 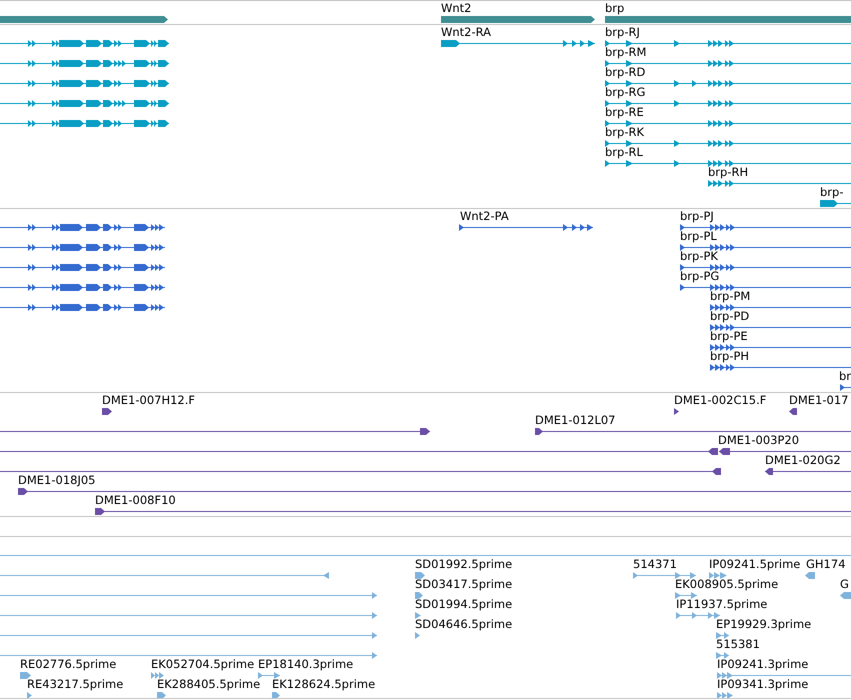 What do you see at coordinates (625, 92) in the screenshot?
I see `feature-label: brp-RG` at bounding box center [625, 92].